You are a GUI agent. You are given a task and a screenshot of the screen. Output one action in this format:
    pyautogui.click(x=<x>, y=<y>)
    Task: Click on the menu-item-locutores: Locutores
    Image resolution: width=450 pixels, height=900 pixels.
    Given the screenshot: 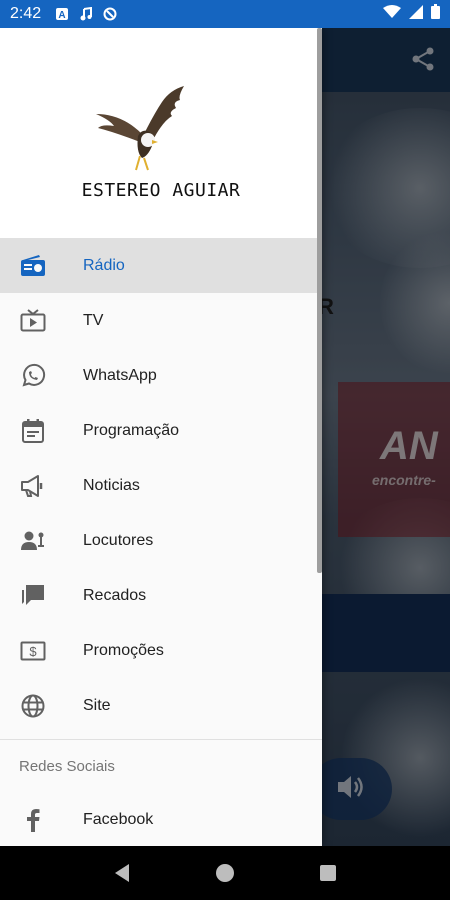 What is the action you would take?
    pyautogui.click(x=161, y=540)
    